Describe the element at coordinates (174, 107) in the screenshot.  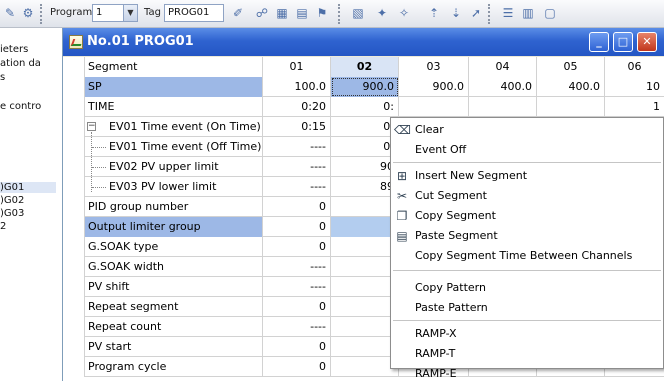
I see `row-label: TIME` at that location.